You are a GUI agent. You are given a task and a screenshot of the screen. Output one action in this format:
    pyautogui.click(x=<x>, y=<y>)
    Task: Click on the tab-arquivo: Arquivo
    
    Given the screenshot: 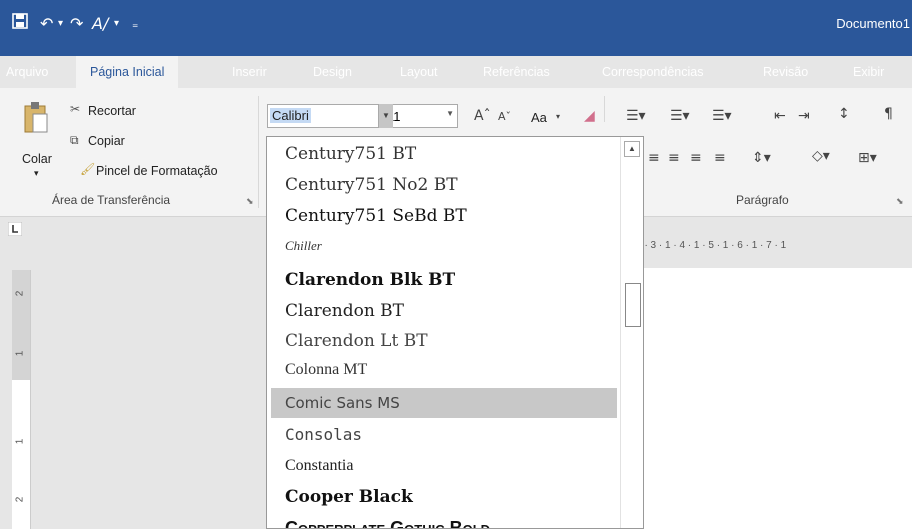 What is the action you would take?
    pyautogui.click(x=27, y=72)
    